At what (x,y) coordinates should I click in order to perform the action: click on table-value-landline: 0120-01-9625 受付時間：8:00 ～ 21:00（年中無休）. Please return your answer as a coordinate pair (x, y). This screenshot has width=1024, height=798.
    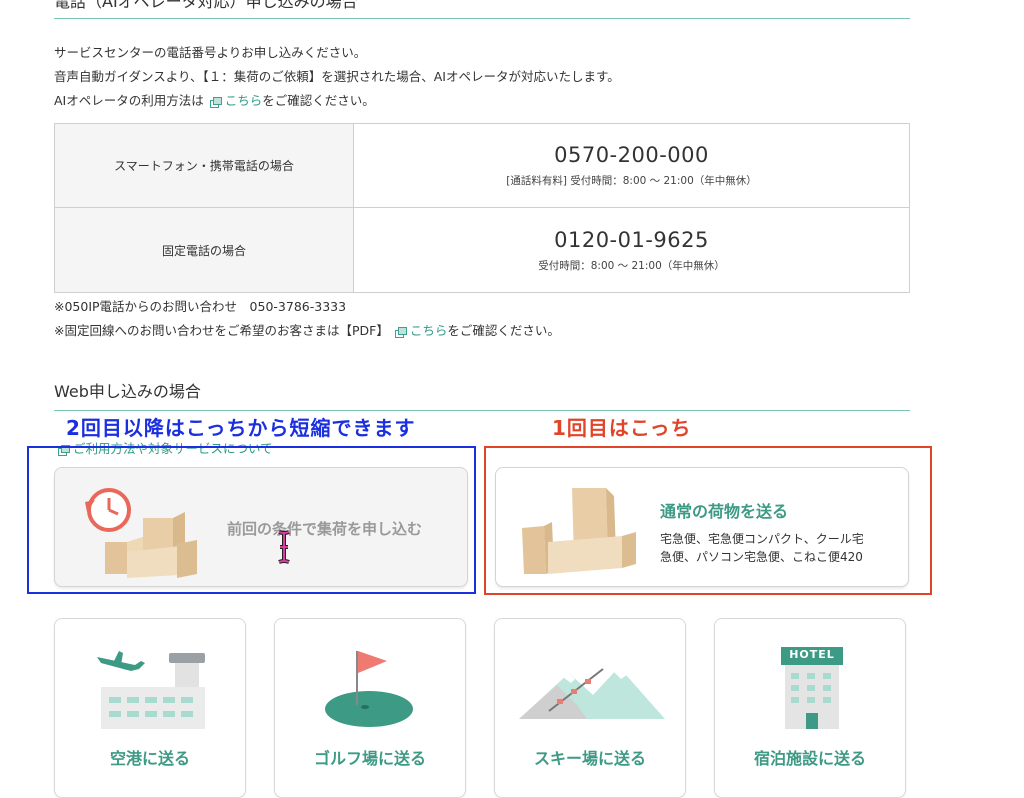
    Looking at the image, I should click on (631, 250).